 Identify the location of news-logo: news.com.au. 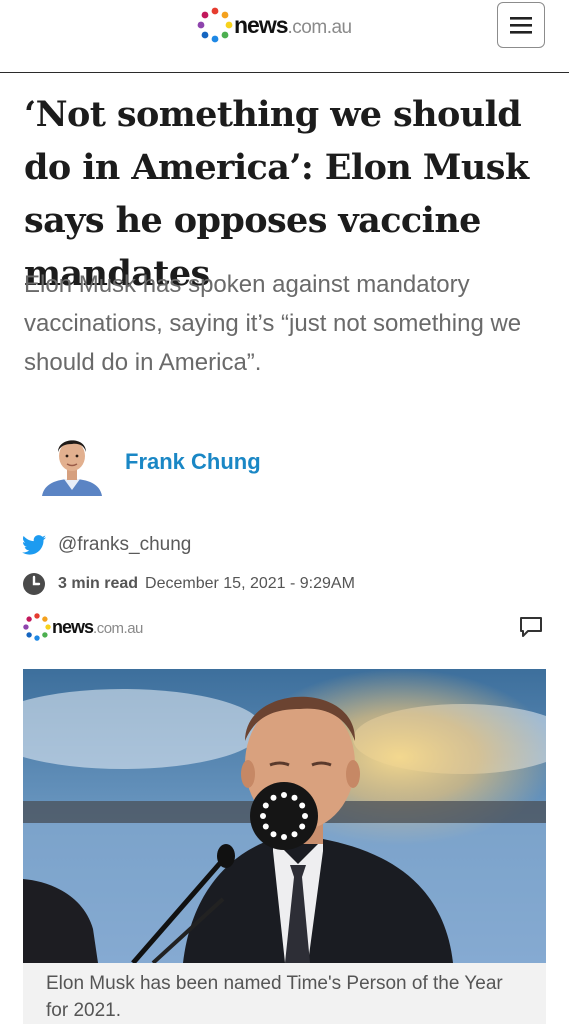
(274, 25).